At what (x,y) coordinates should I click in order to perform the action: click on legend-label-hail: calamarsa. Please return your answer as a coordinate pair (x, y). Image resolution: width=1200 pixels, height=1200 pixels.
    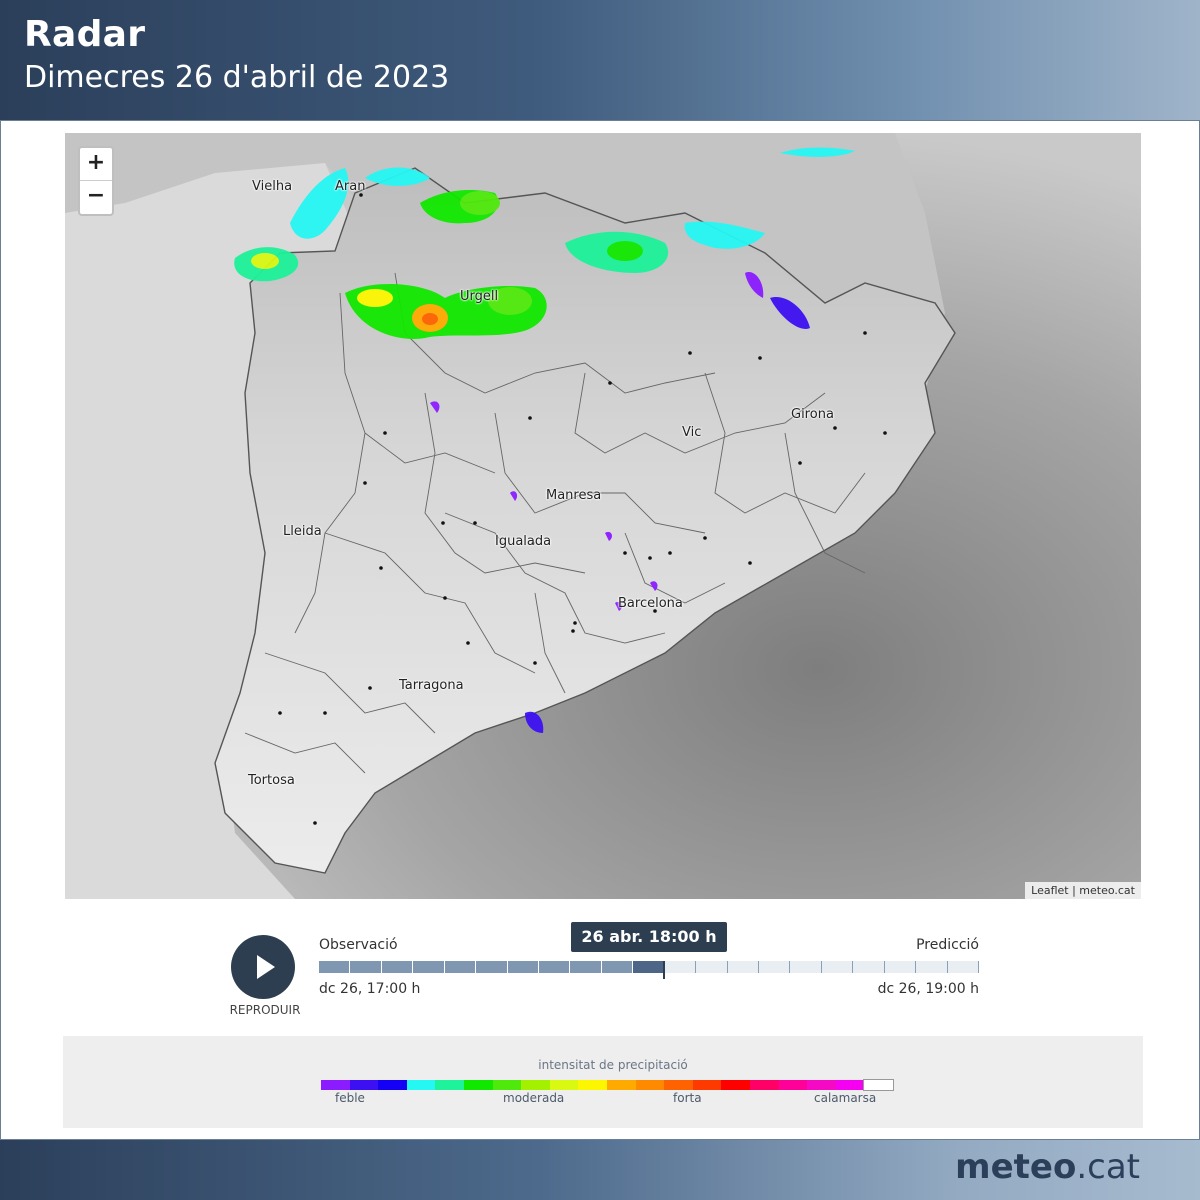
    Looking at the image, I should click on (845, 1098).